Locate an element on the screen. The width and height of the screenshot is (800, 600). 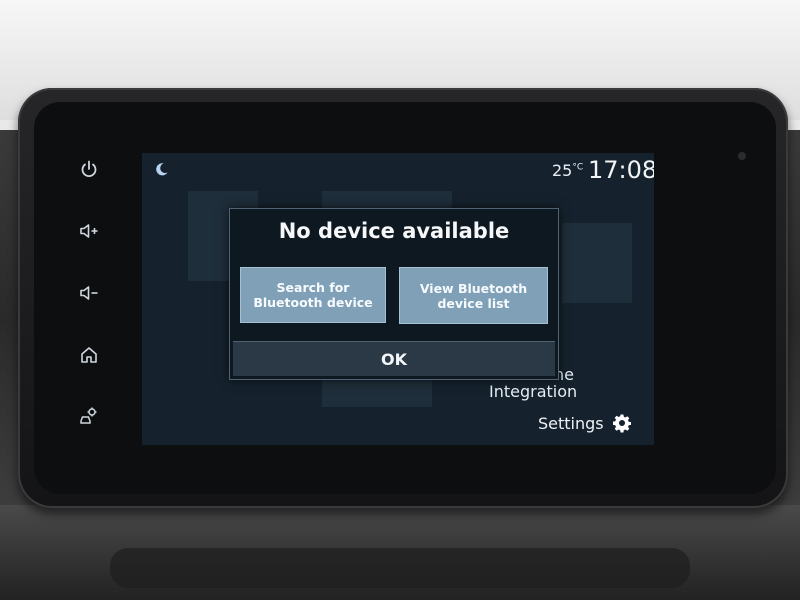
search-bluetooth-button: Search for Bluetooth device is located at coordinates (313, 295).